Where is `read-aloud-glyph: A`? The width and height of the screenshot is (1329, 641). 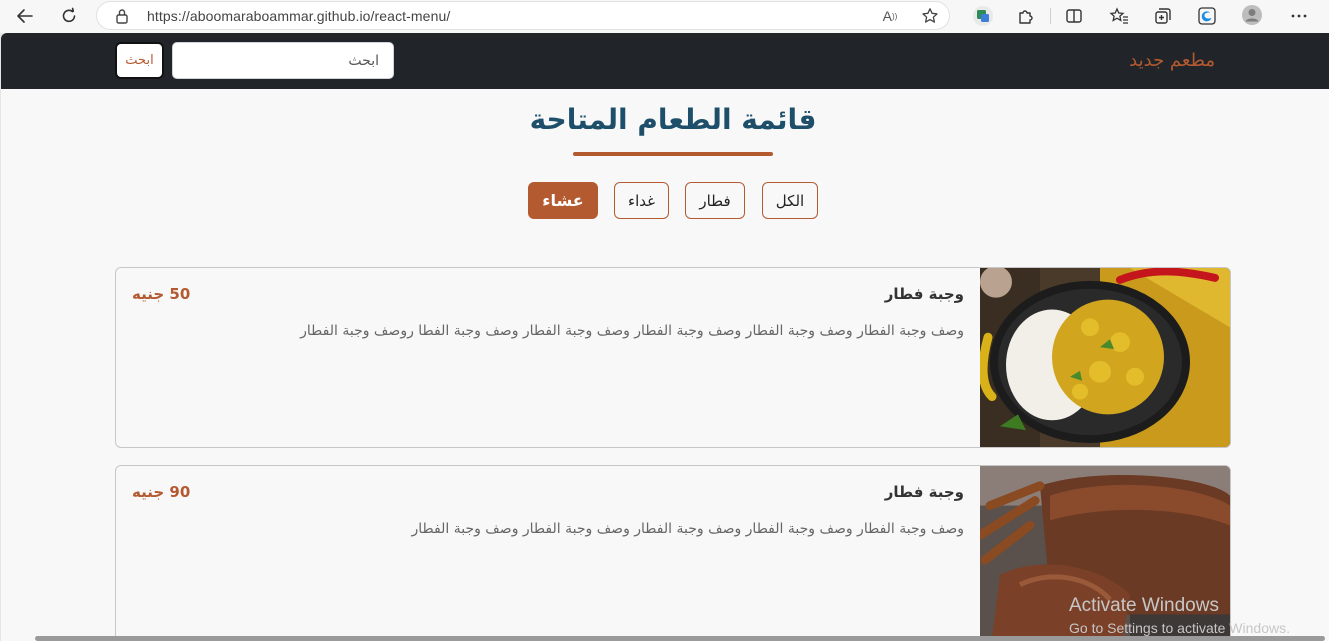 read-aloud-glyph: A is located at coordinates (887, 16).